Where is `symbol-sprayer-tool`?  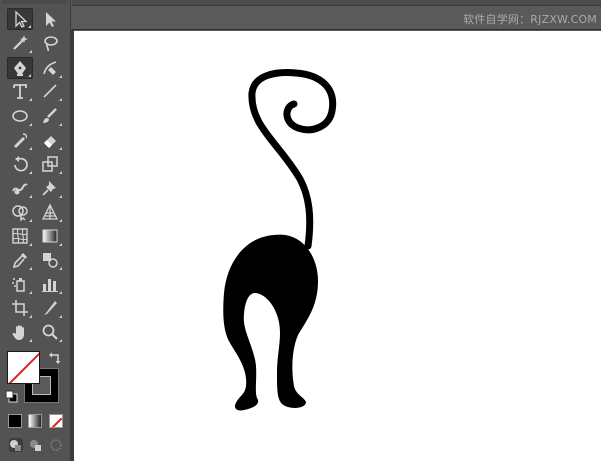
symbol-sprayer-tool is located at coordinates (20, 284).